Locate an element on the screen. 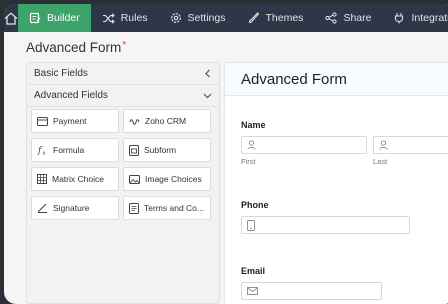 The height and width of the screenshot is (304, 448). field-tile-formula: fx Formula is located at coordinates (75, 150).